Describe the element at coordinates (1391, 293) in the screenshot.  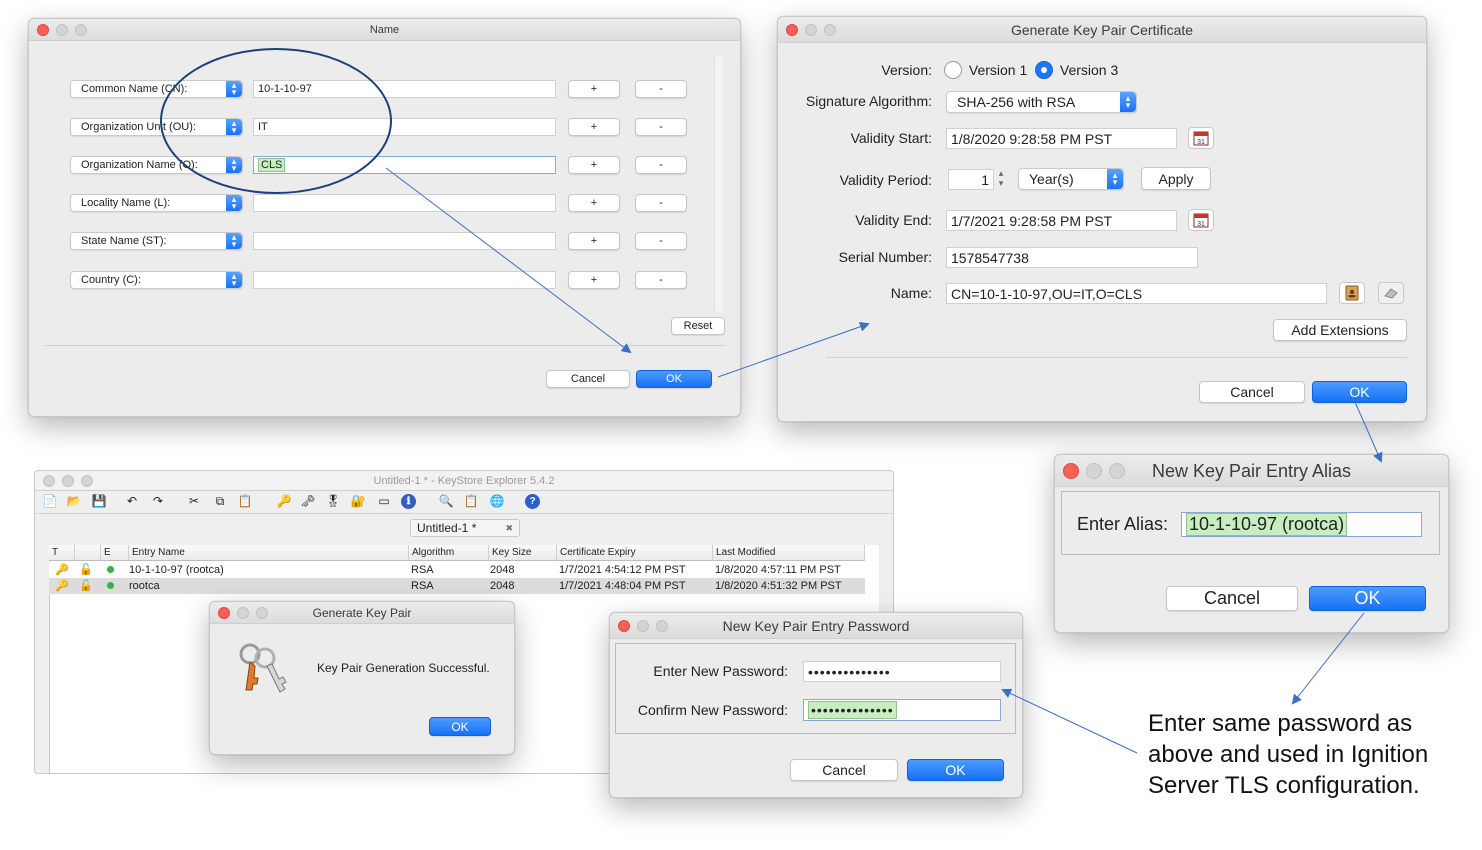
I see `eraser-icon` at that location.